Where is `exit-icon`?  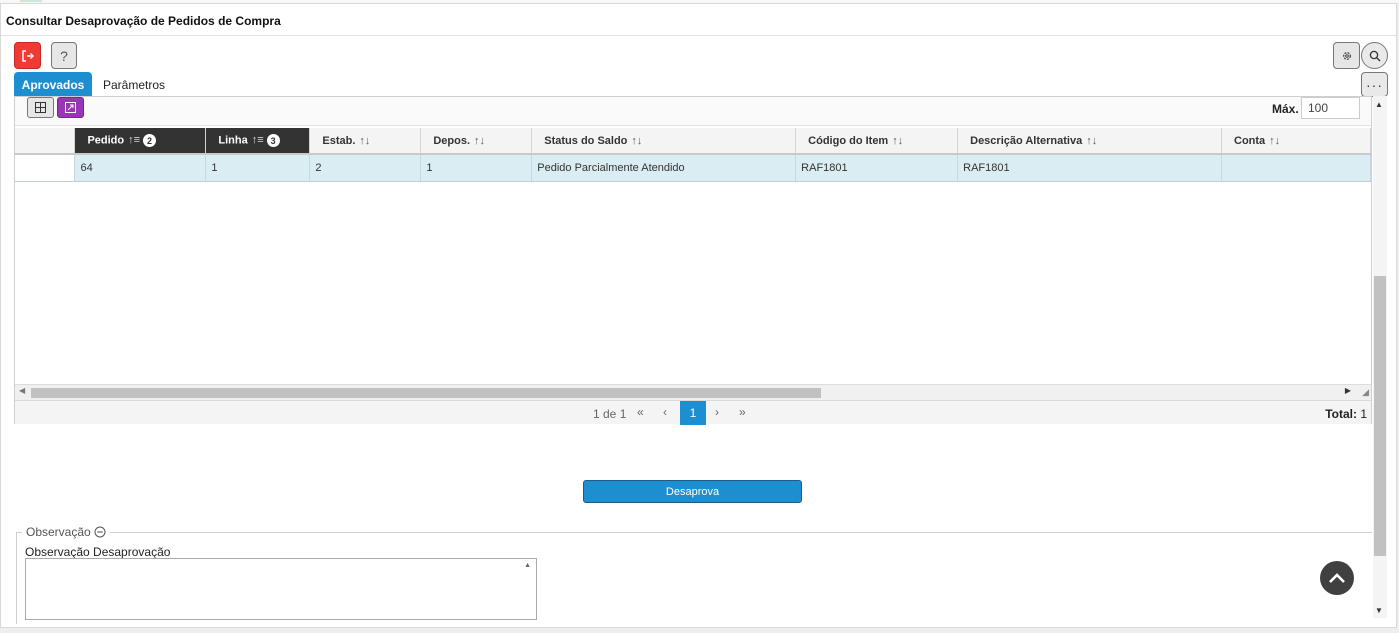 exit-icon is located at coordinates (27, 55).